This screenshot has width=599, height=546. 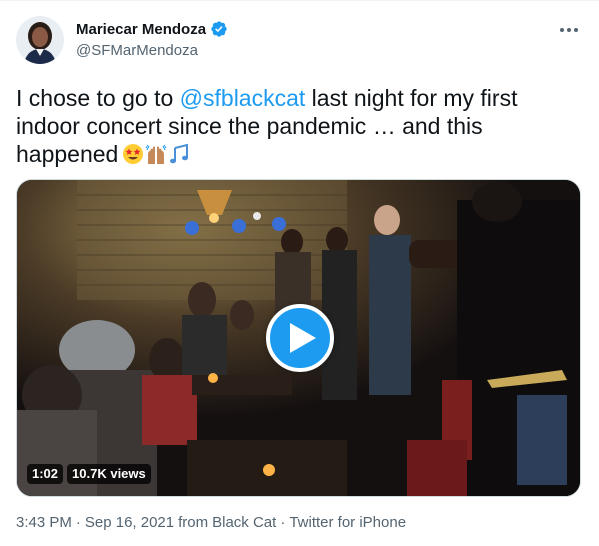 What do you see at coordinates (109, 474) in the screenshot?
I see `video-view-count: 10.7K views` at bounding box center [109, 474].